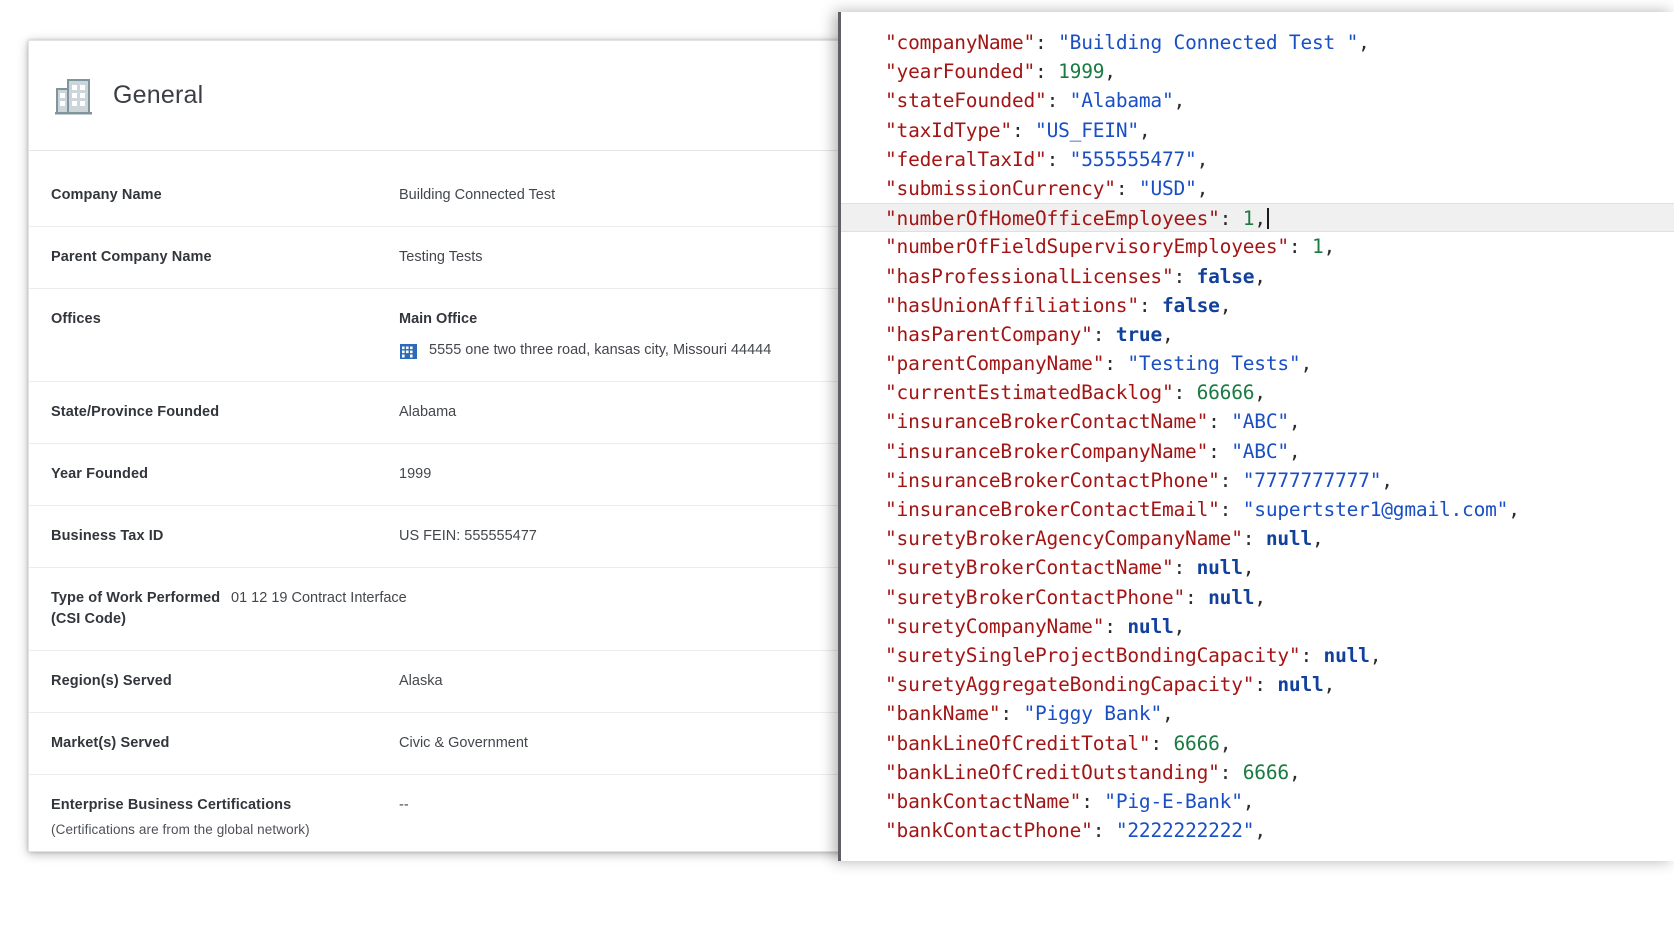 Image resolution: width=1674 pixels, height=928 pixels. I want to click on json-key: "bankContactPhone", so click(989, 831).